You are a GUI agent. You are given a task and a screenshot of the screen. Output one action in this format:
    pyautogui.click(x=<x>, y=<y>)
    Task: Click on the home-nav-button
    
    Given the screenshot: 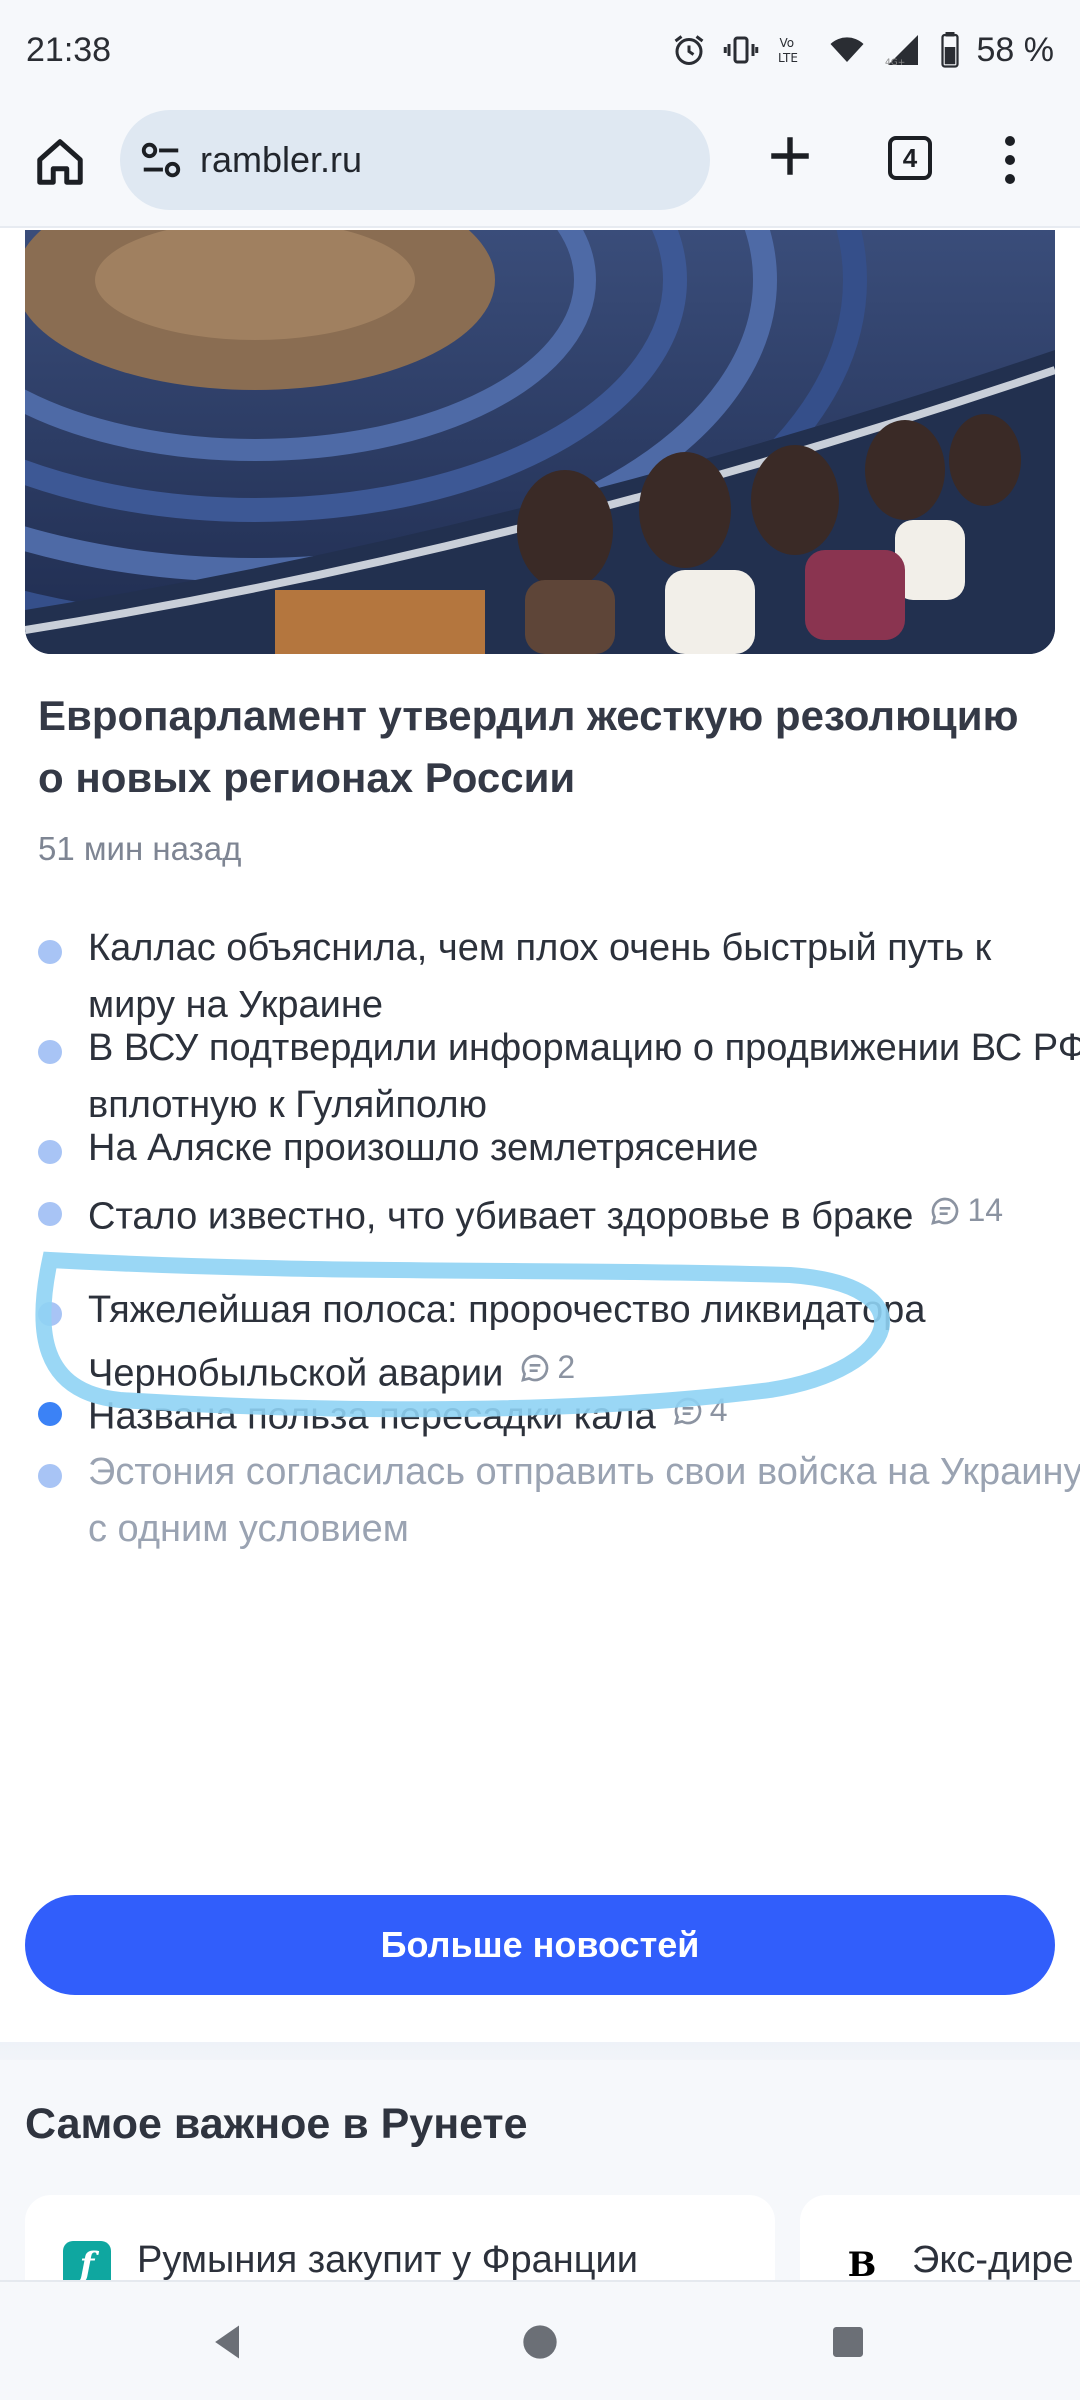 What is the action you would take?
    pyautogui.click(x=540, y=2342)
    